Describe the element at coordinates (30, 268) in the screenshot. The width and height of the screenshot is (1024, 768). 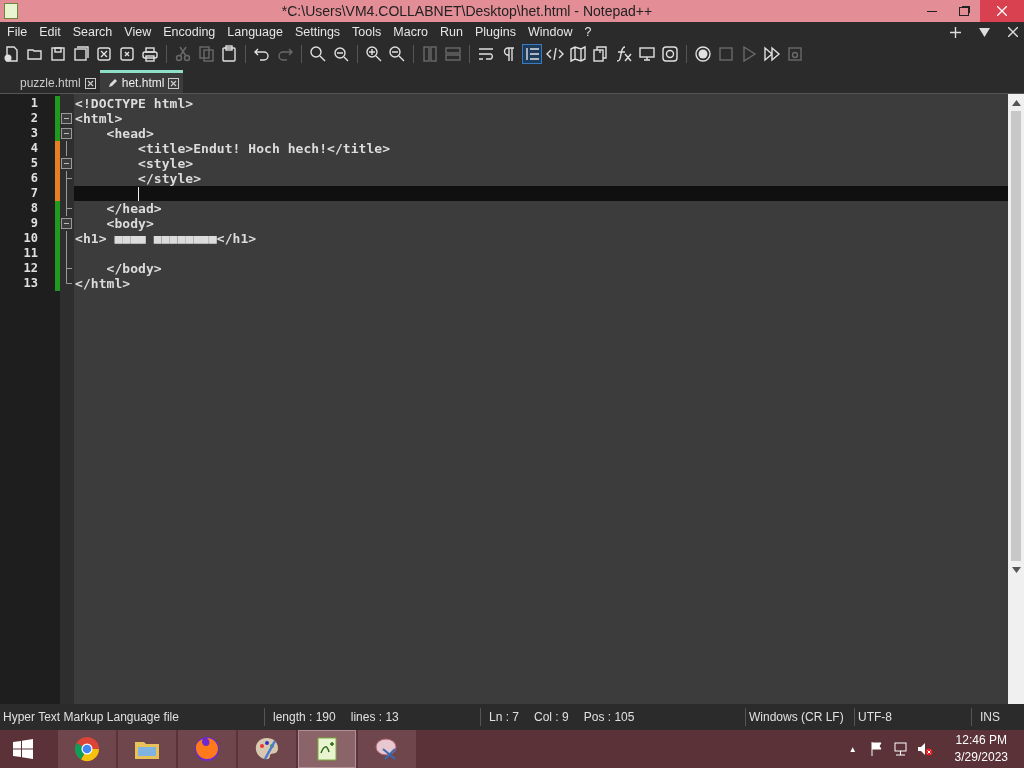
I see `line-number: 12` at that location.